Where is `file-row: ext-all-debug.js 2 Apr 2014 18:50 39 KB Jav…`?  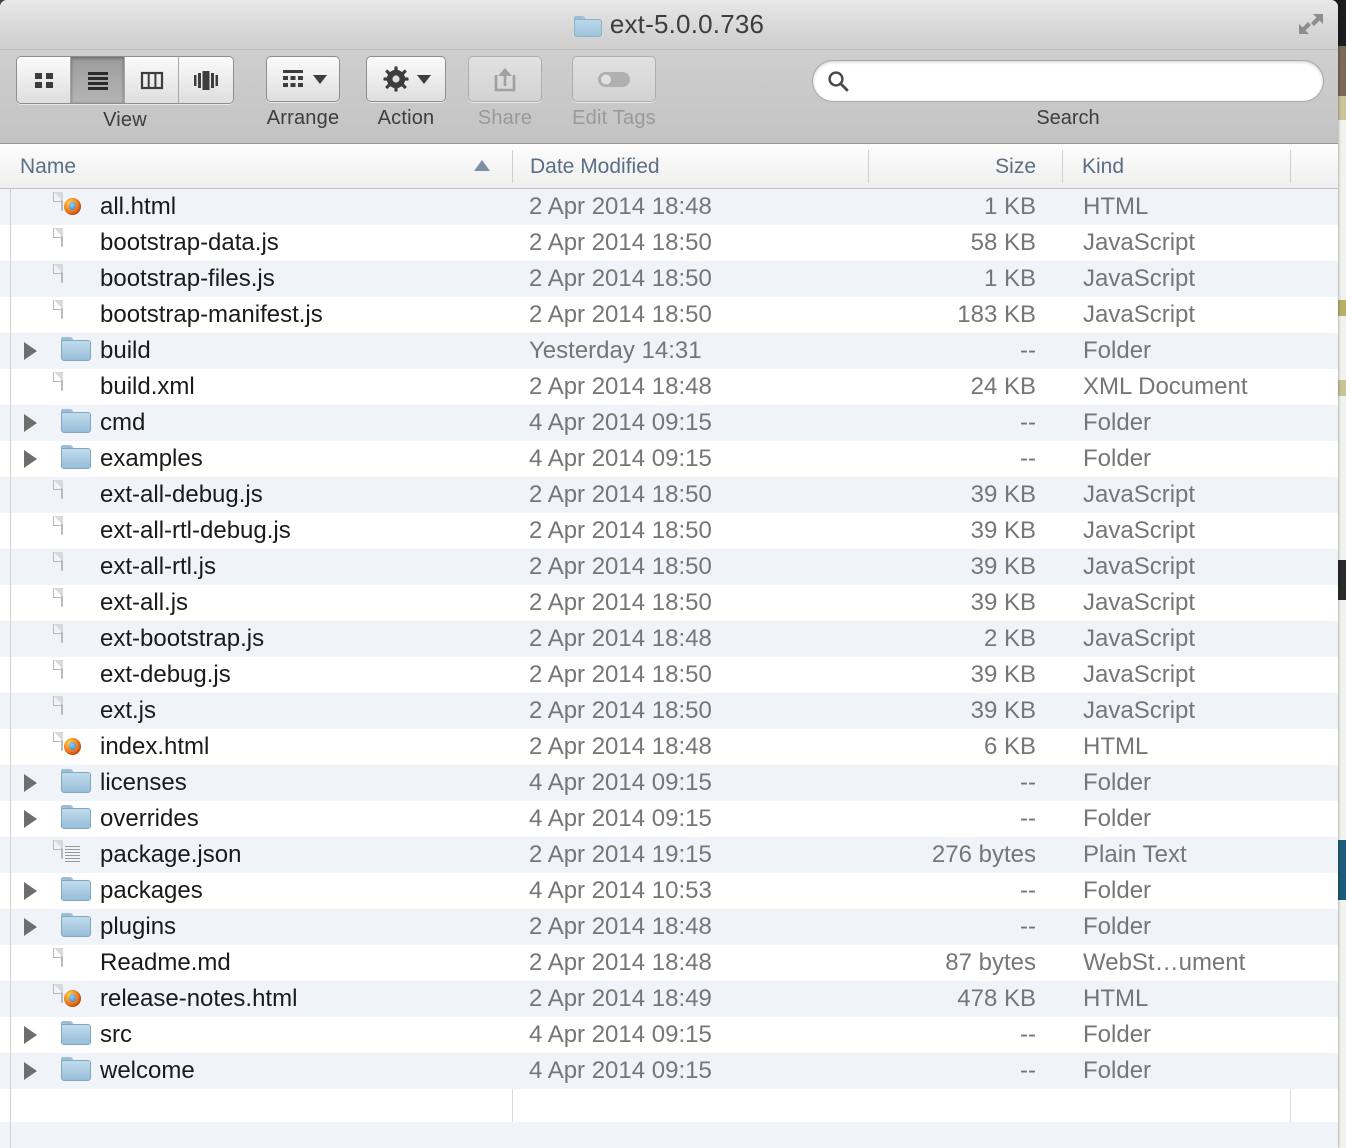 file-row: ext-all-debug.js 2 Apr 2014 18:50 39 KB Jav… is located at coordinates (669, 495).